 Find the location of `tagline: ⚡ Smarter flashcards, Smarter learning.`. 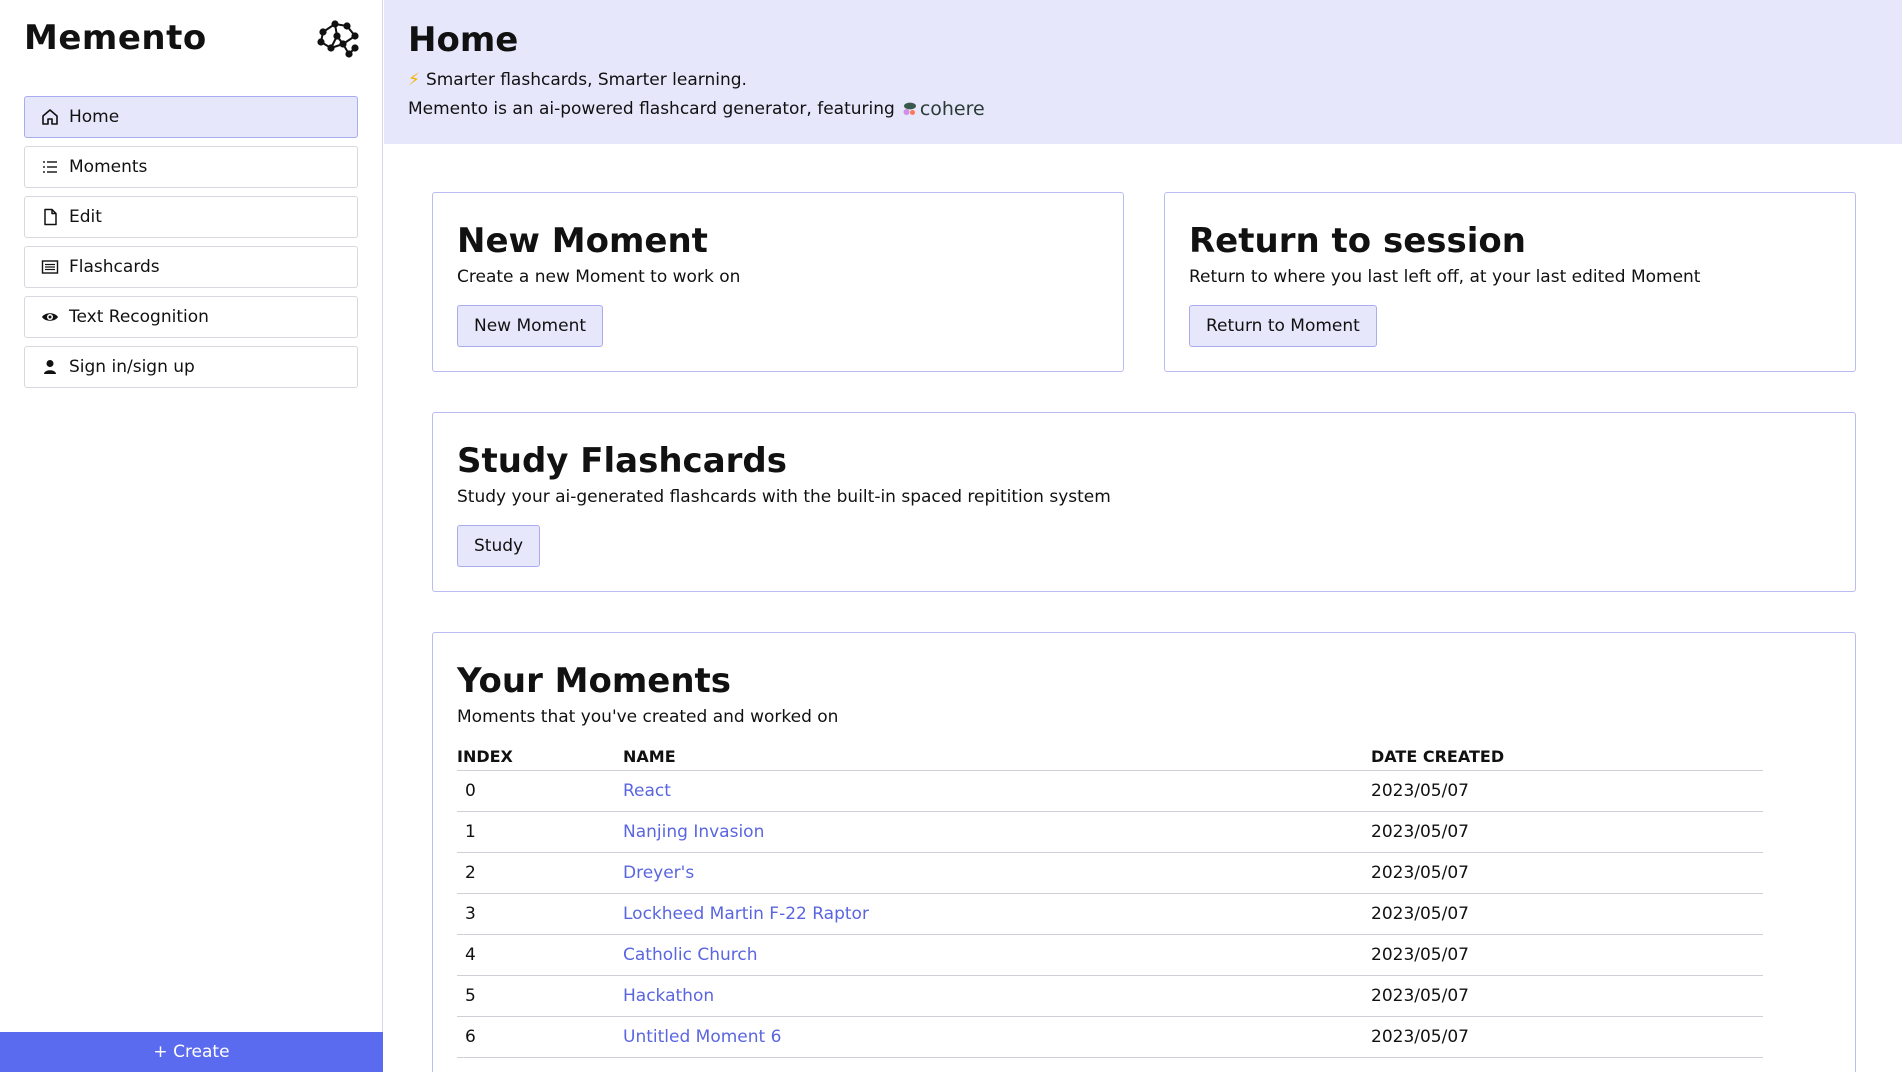

tagline: ⚡ Smarter flashcards, Smarter learning. is located at coordinates (1143, 80).